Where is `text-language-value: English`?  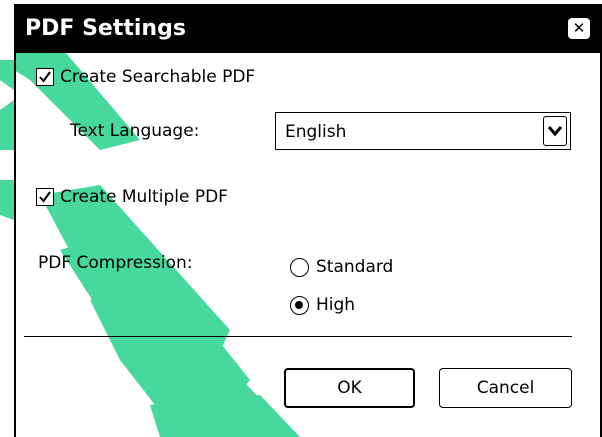 text-language-value: English is located at coordinates (316, 132).